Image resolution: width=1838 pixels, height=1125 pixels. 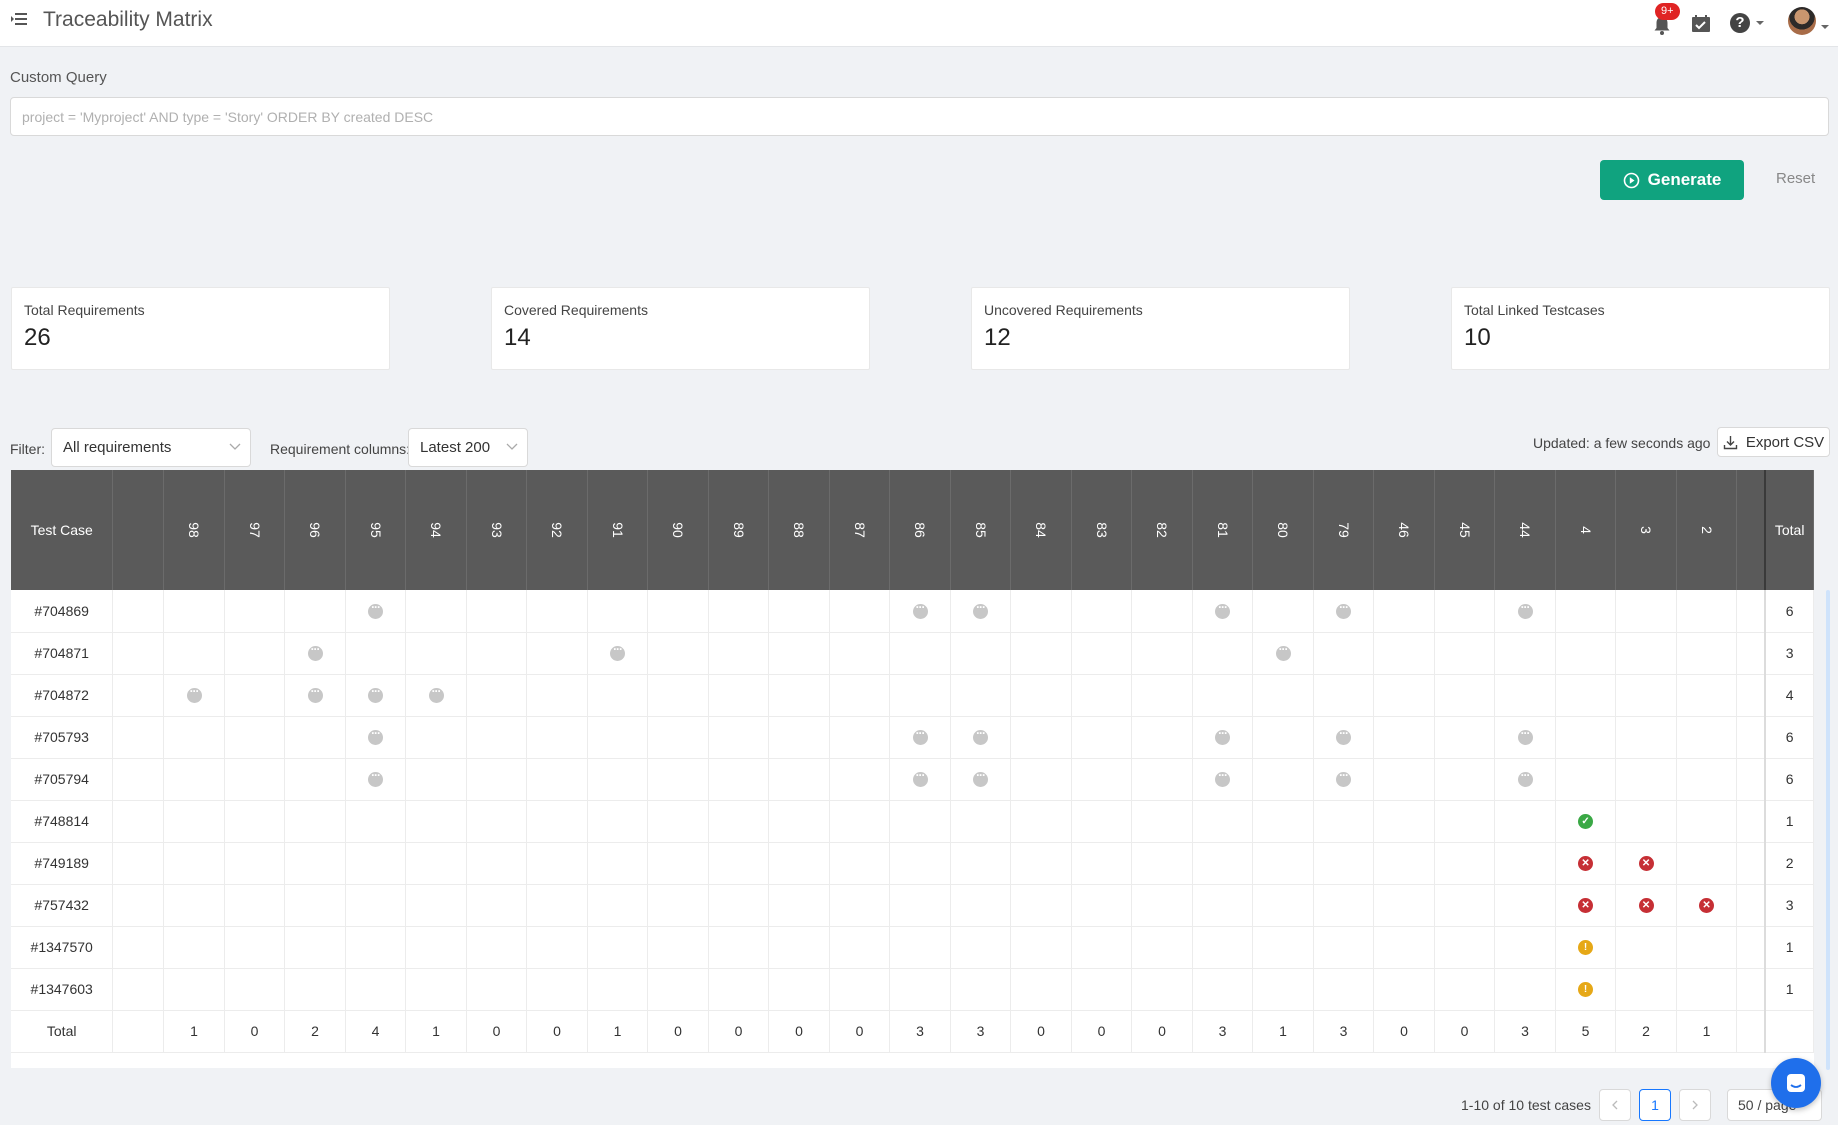 I want to click on test-case-id: #748814, so click(x=62, y=821).